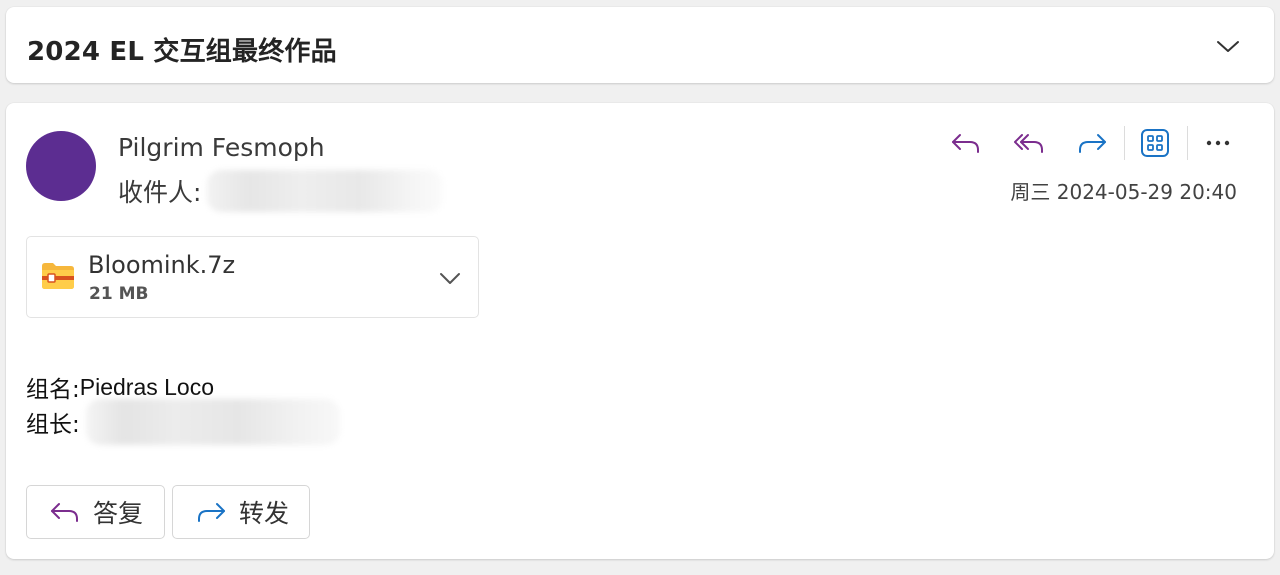  Describe the element at coordinates (325, 191) in the screenshot. I see `redacted-recipient` at that location.